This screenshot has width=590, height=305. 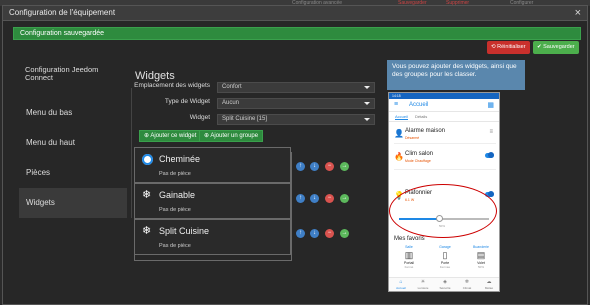 What do you see at coordinates (170, 136) in the screenshot?
I see `add-widget-button: ⊕ Ajouter ce widget` at bounding box center [170, 136].